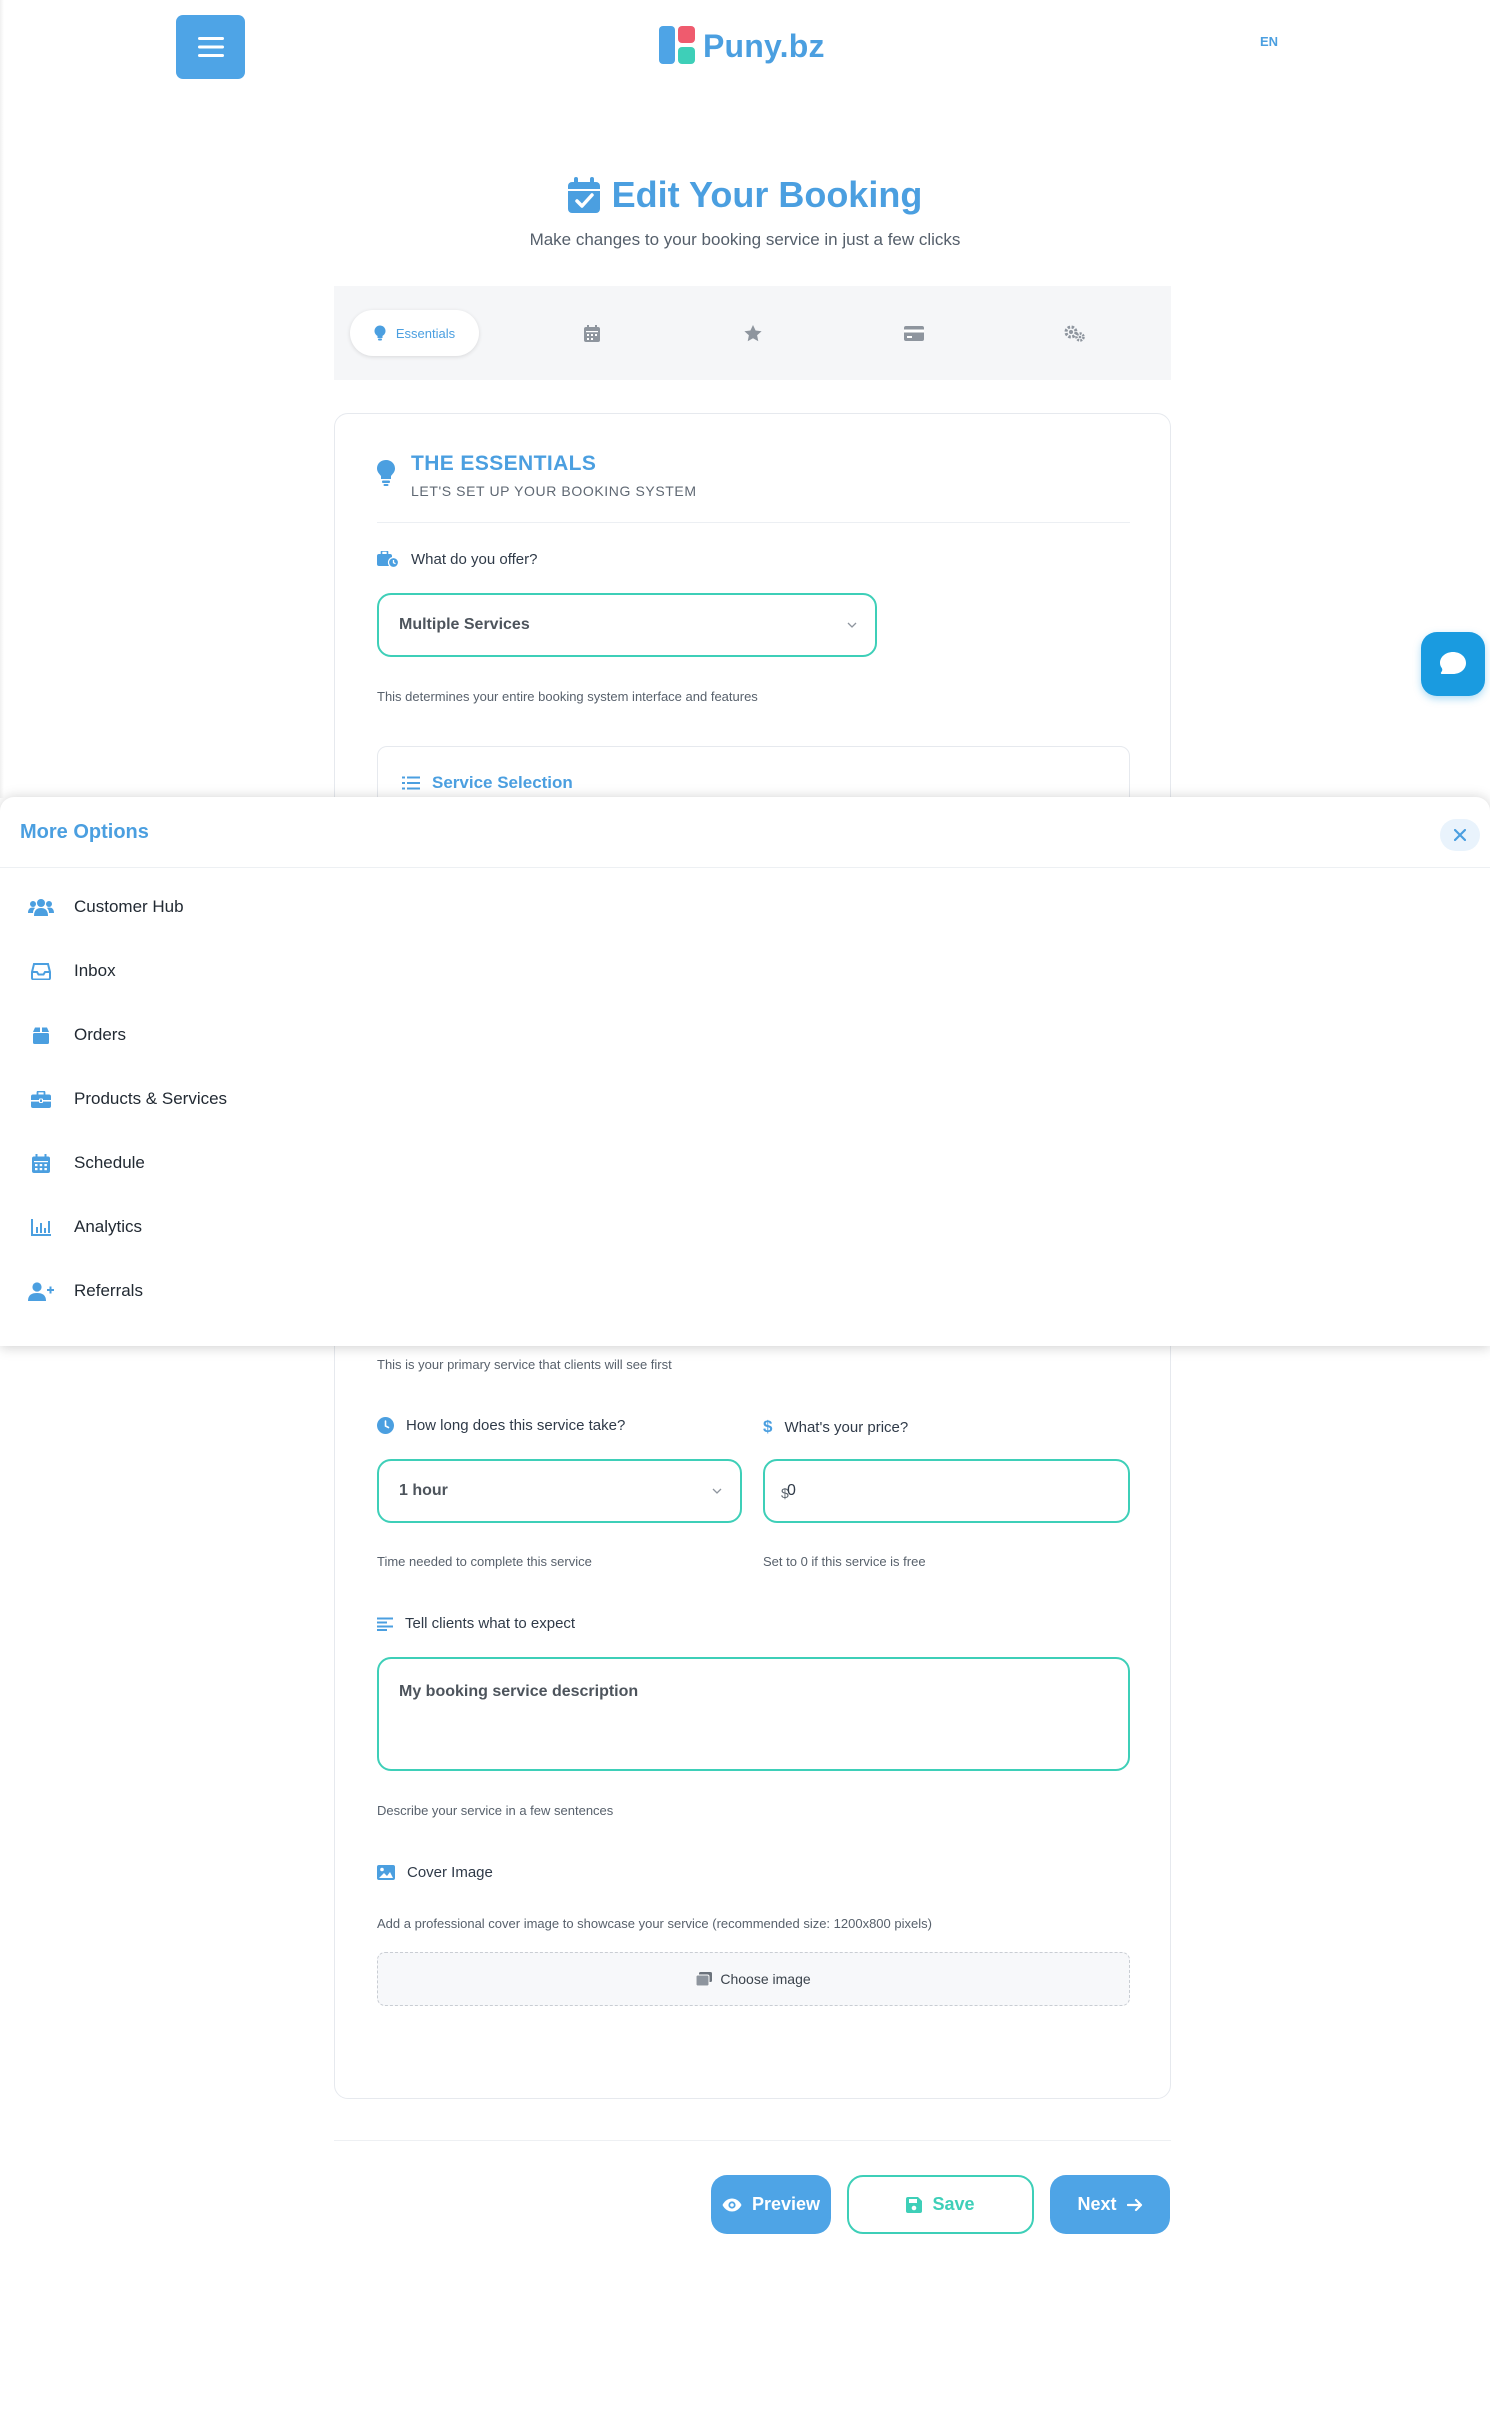  What do you see at coordinates (425, 333) in the screenshot?
I see `tab-essentials-label: Essentials` at bounding box center [425, 333].